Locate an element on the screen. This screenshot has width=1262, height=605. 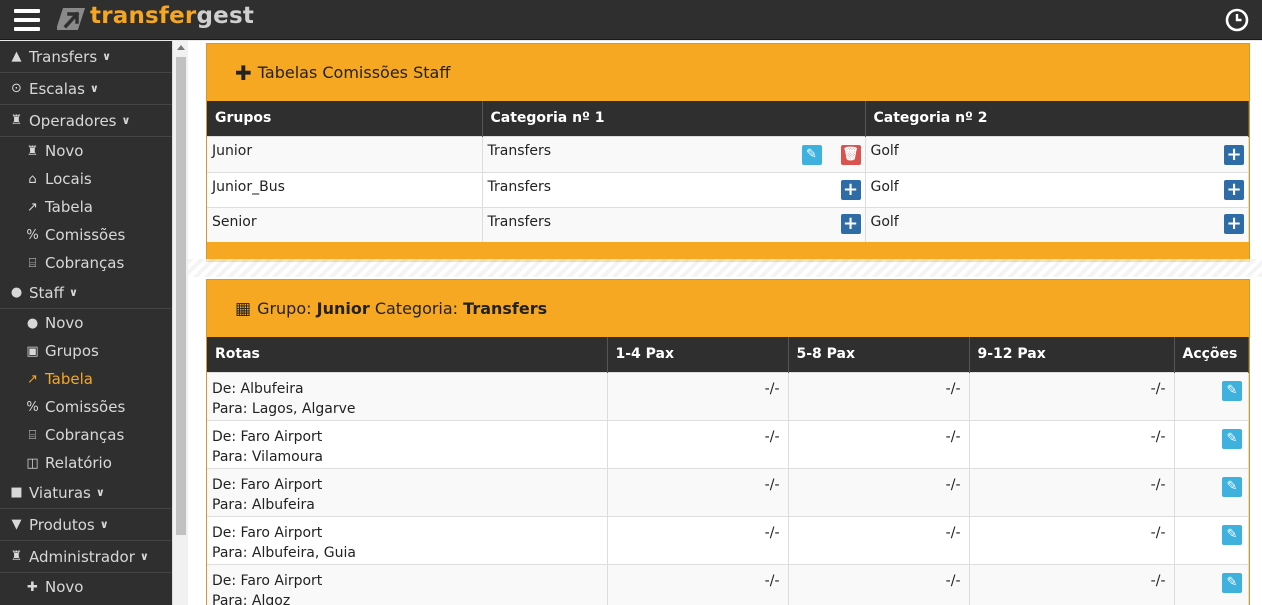
sidebar-item-label: Operadores is located at coordinates (73, 120).